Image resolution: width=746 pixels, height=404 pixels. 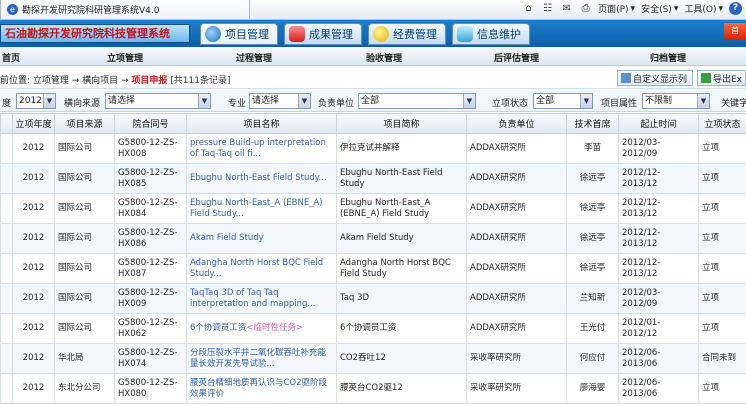 I want to click on cell-source: 华北局, so click(x=84, y=358).